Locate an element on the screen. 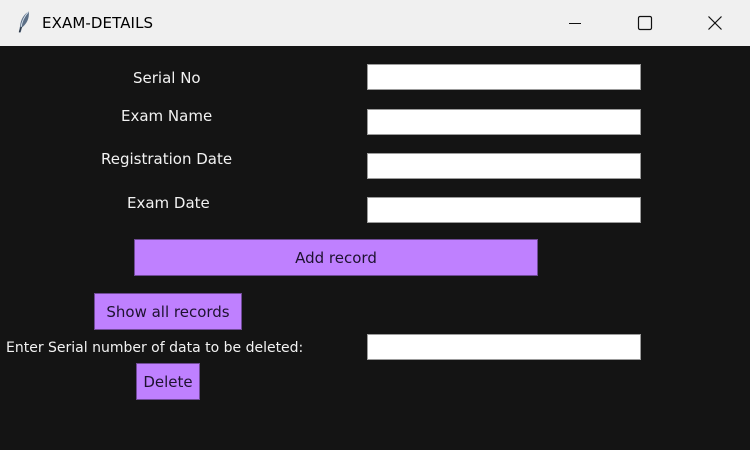 Image resolution: width=750 pixels, height=450 pixels. exam-date-field is located at coordinates (504, 210).